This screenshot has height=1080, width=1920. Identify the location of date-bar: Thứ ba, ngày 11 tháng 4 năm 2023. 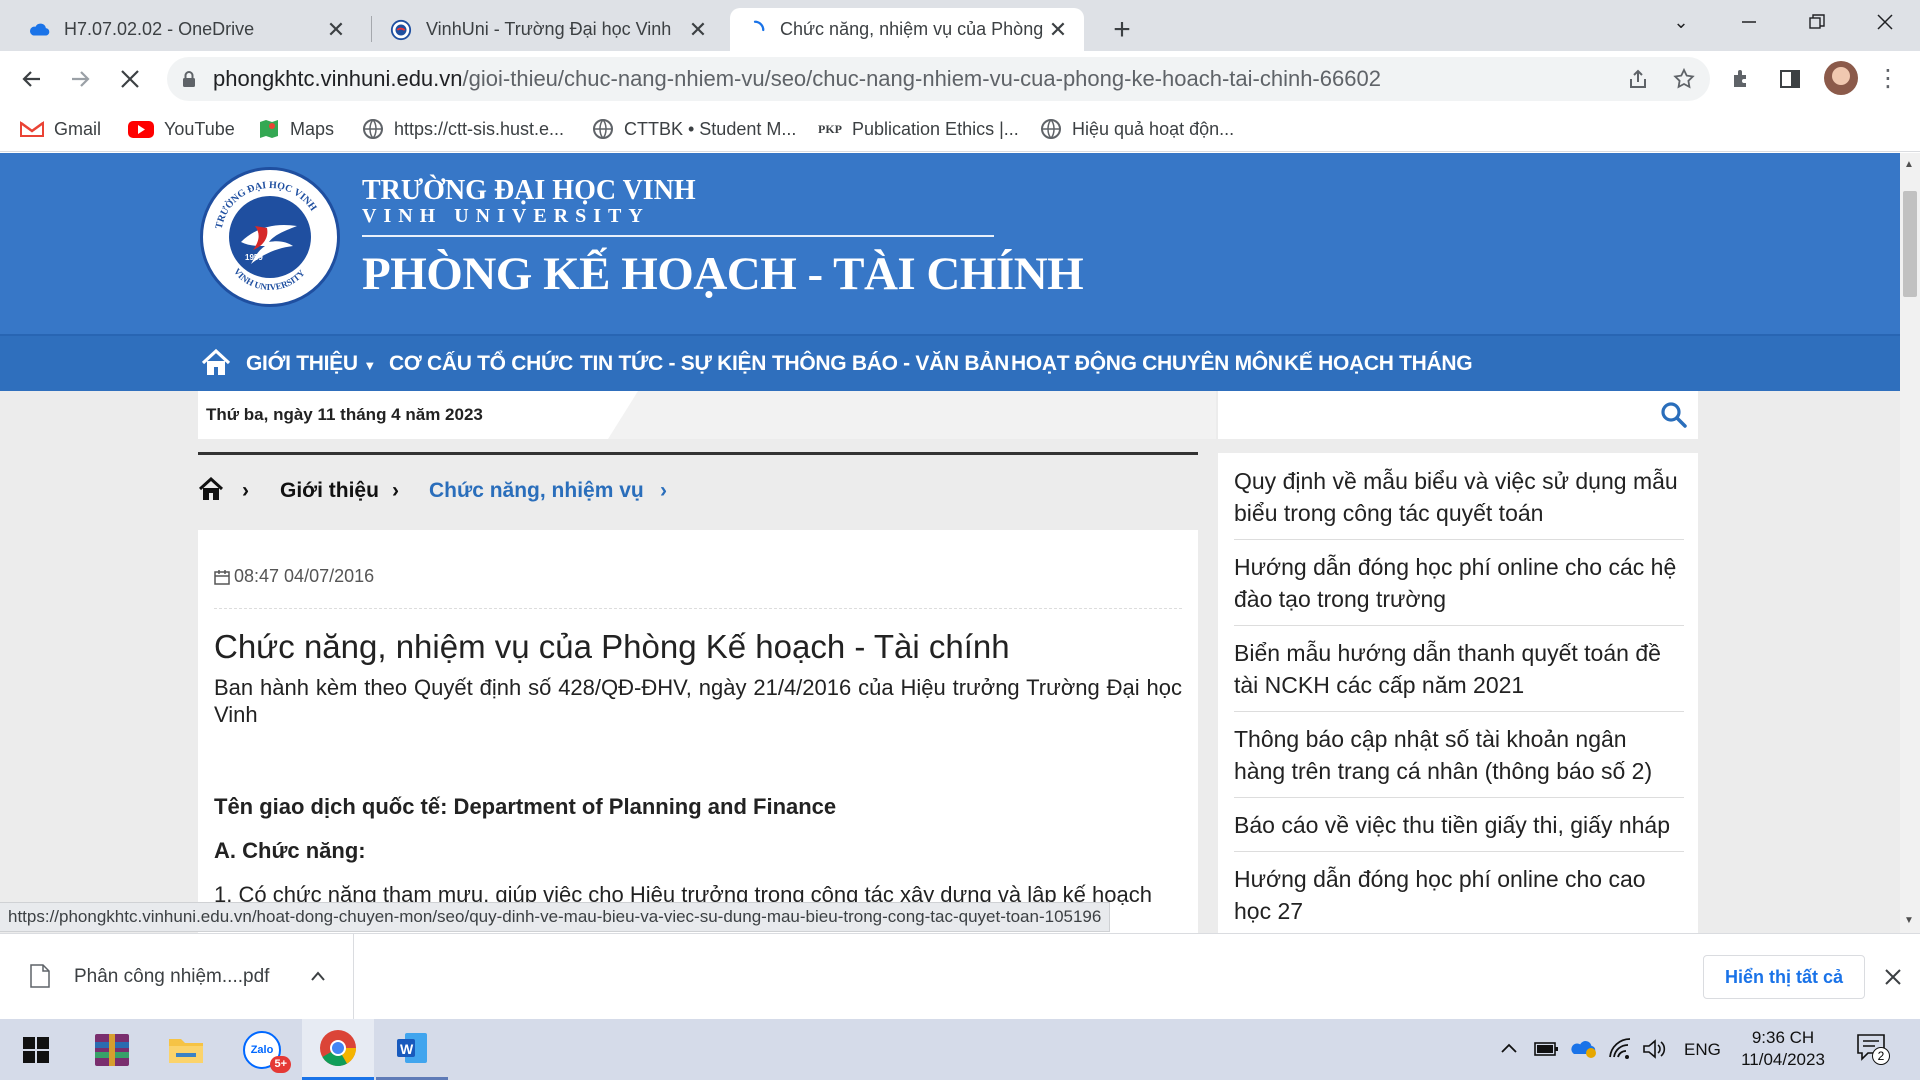
(707, 415).